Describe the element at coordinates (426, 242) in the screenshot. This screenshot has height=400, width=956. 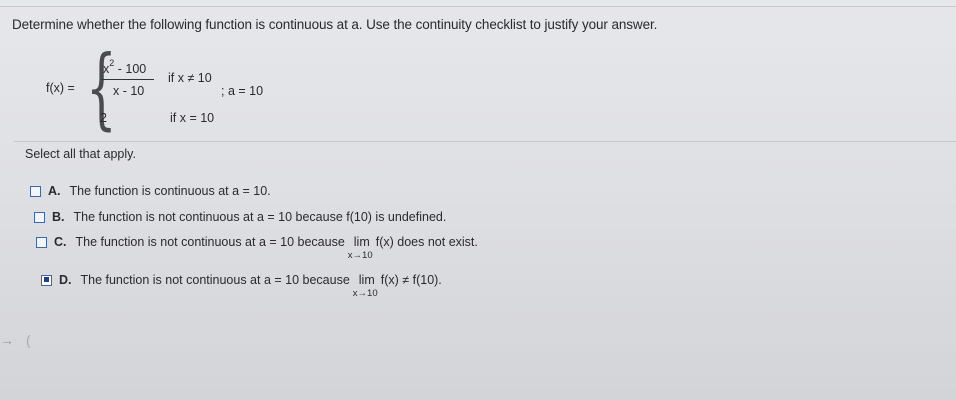
I see `option-tail: f(x) does not exist.` at that location.